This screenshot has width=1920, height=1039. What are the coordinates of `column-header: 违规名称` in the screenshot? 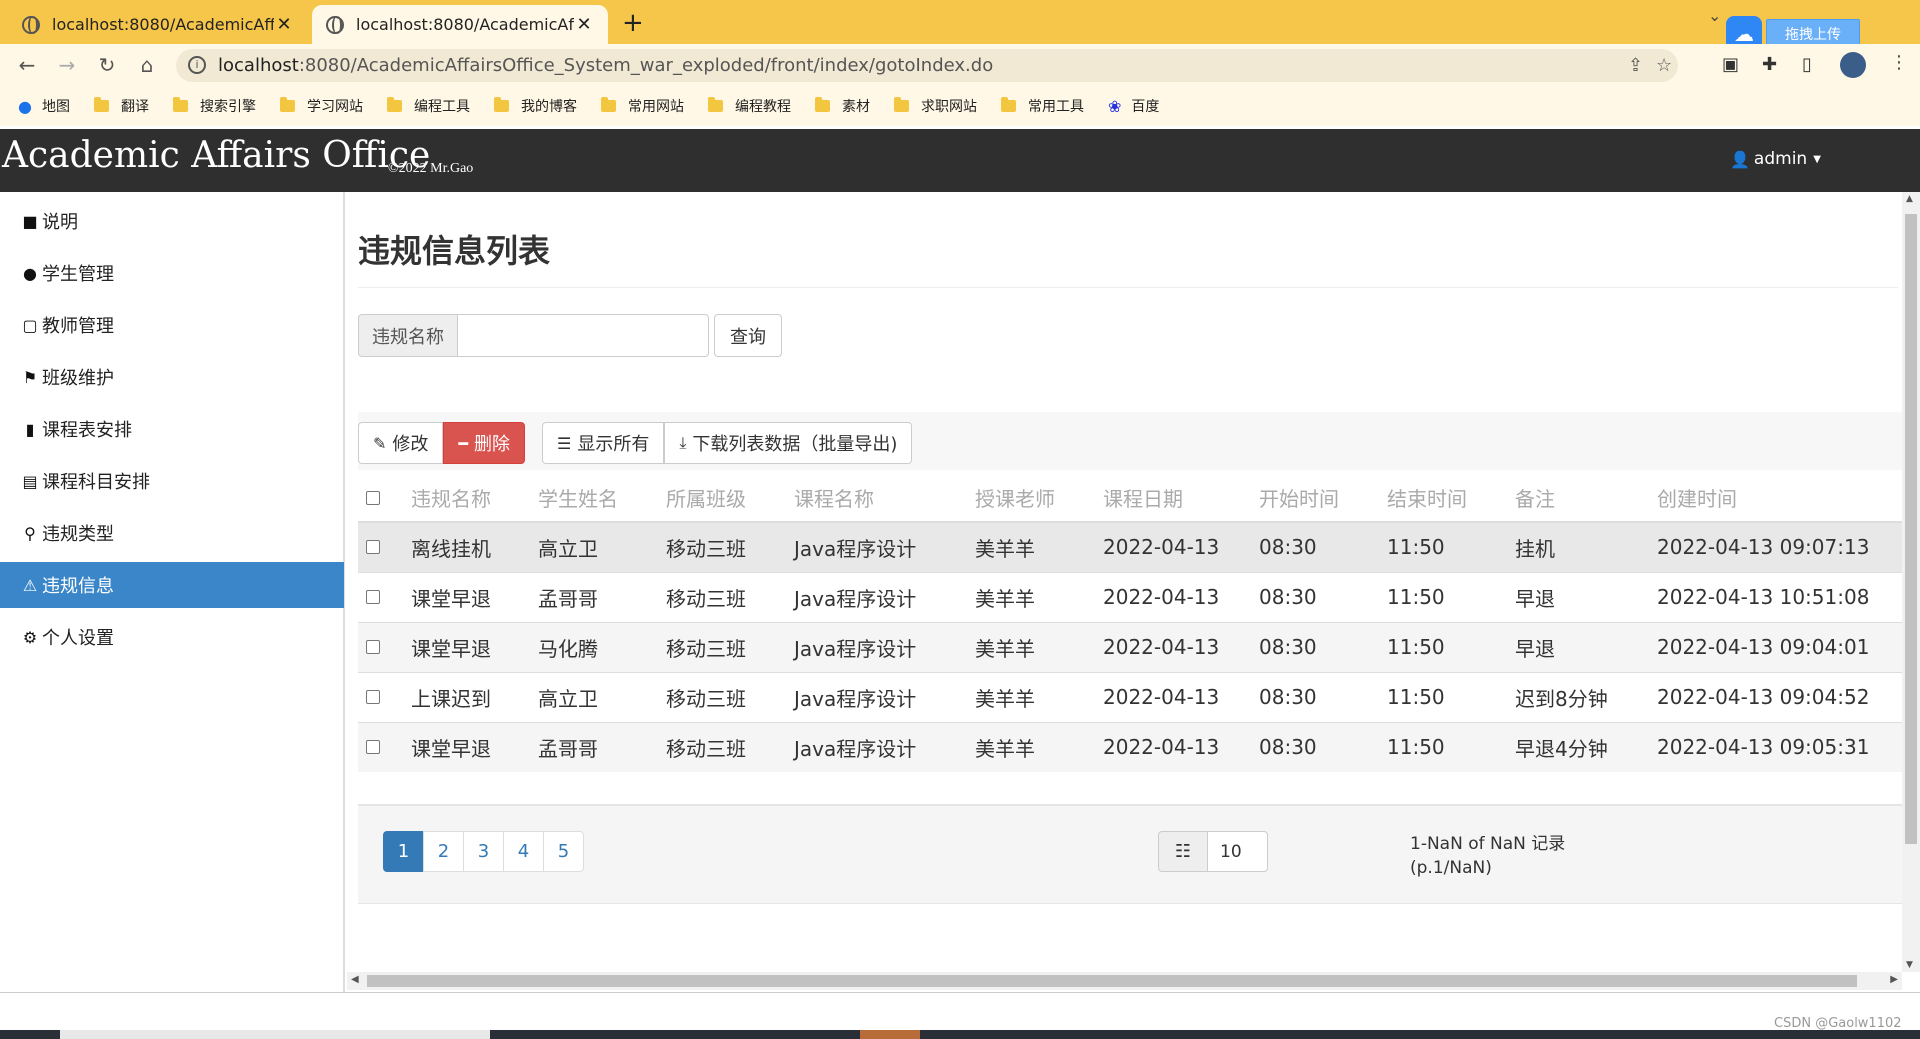 It's located at (466, 498).